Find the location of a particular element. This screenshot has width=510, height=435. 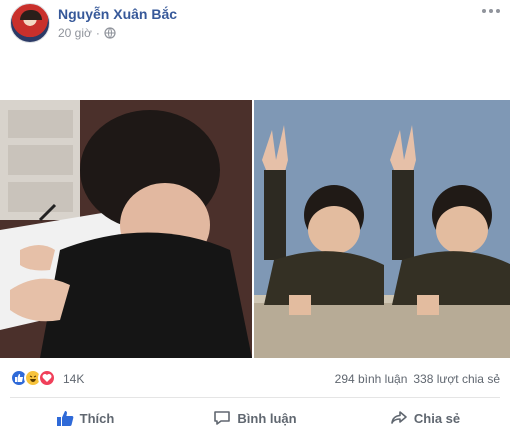

like-button: Thích is located at coordinates (85, 418).